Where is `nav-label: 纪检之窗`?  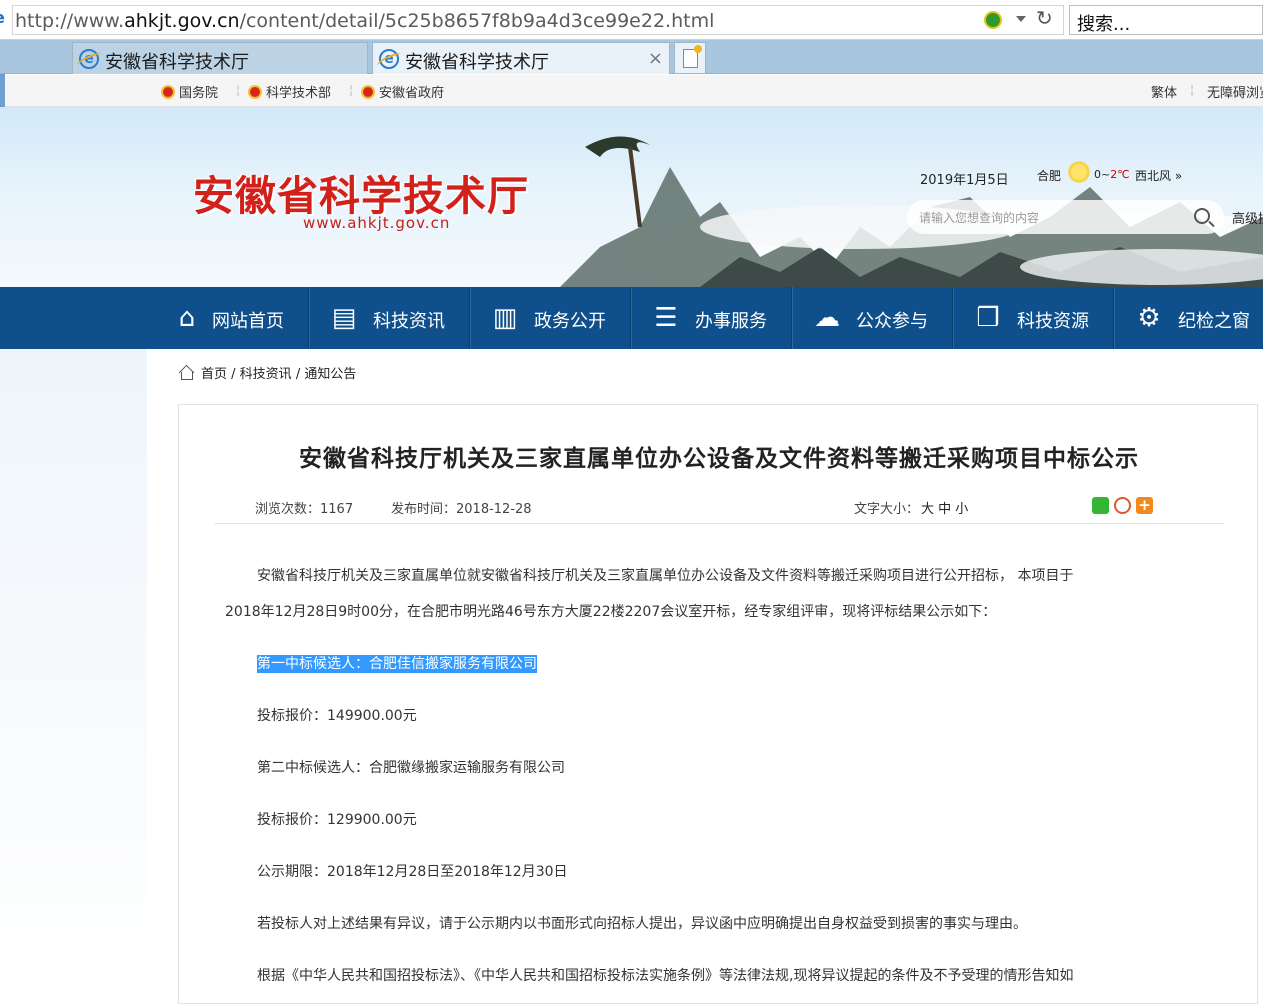
nav-label: 纪检之窗 is located at coordinates (1214, 321).